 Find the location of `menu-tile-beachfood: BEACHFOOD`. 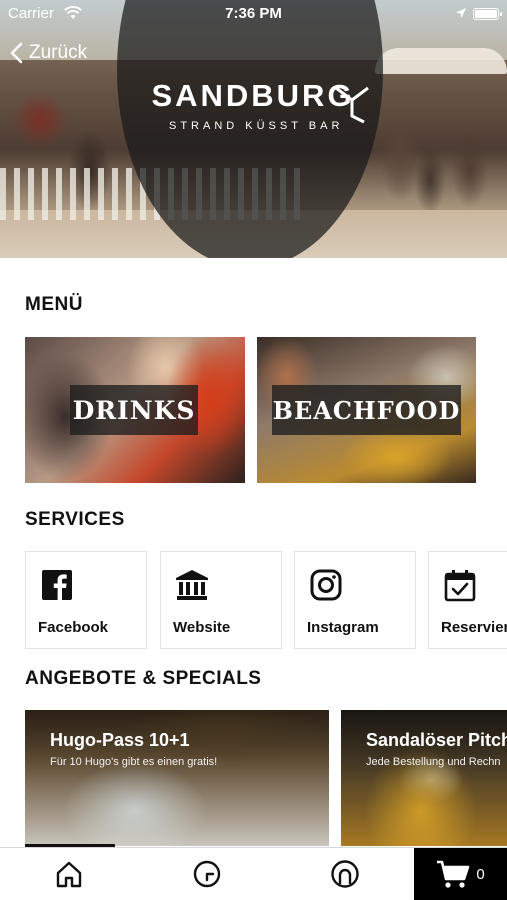

menu-tile-beachfood: BEACHFOOD is located at coordinates (366, 410).